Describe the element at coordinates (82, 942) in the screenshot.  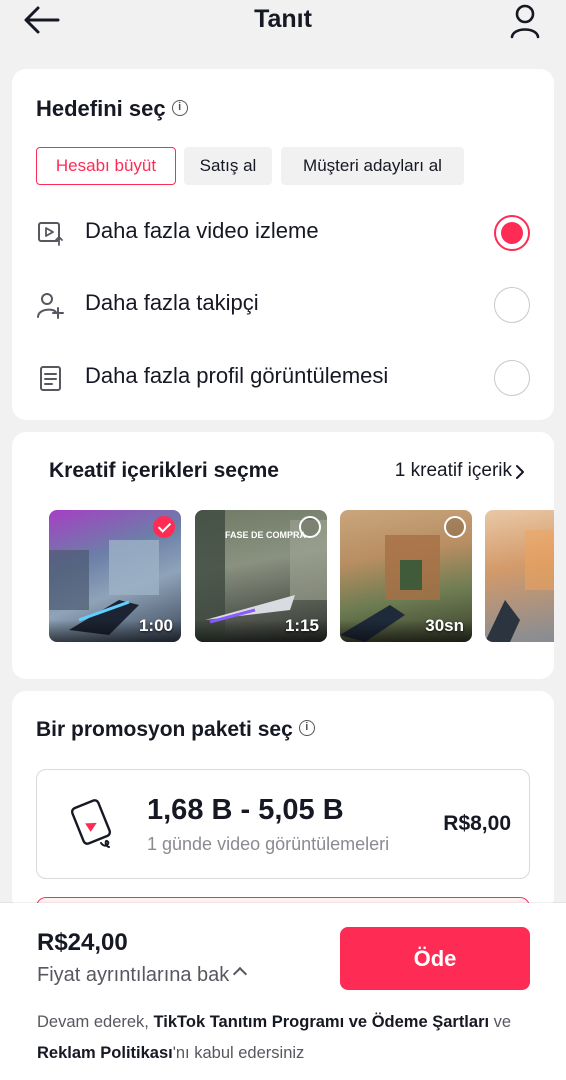
I see `total-price: R$24,00` at that location.